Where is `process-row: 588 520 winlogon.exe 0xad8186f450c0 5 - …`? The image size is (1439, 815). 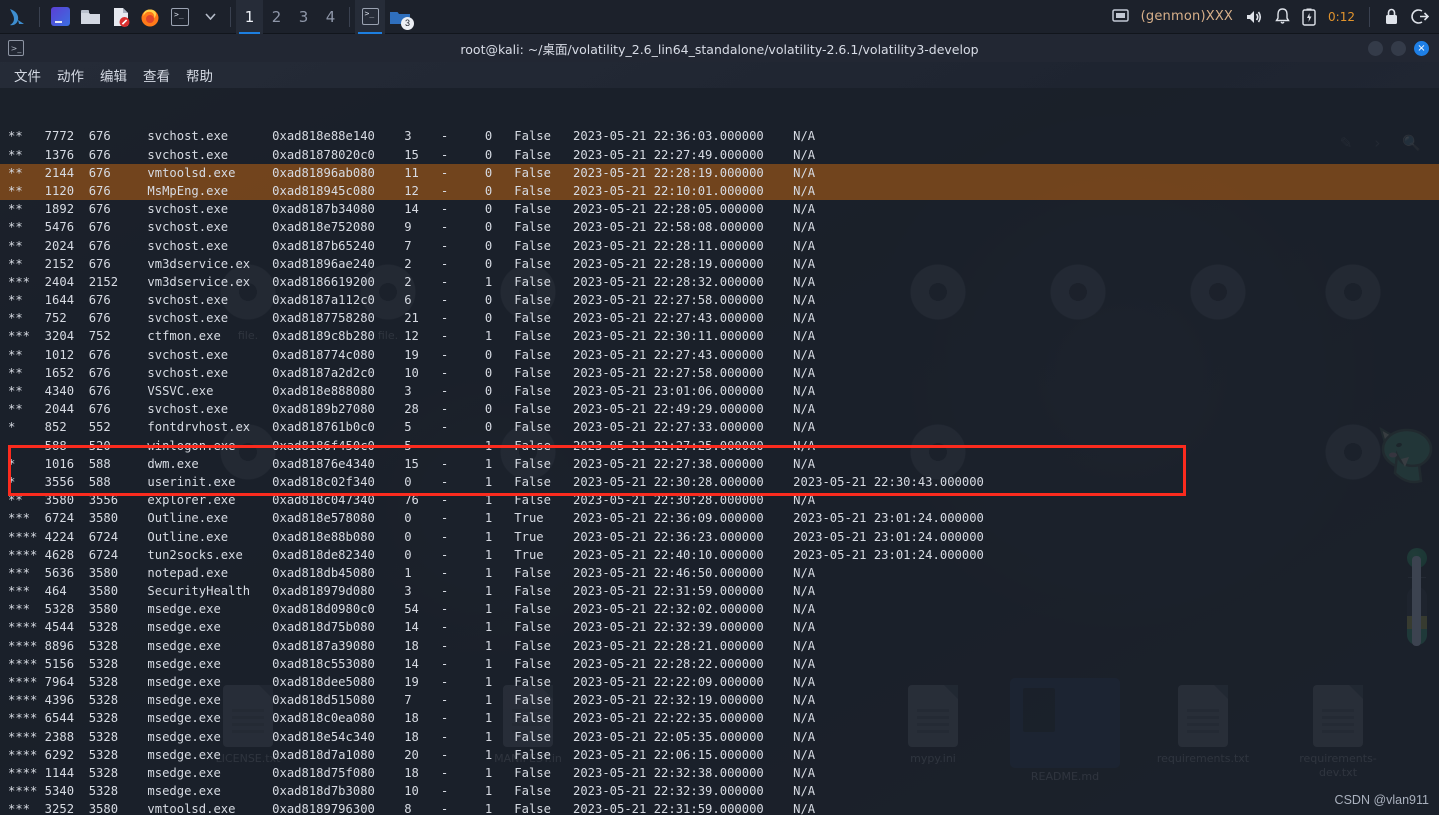 process-row: 588 520 winlogon.exe 0xad8186f450c0 5 - … is located at coordinates (412, 445).